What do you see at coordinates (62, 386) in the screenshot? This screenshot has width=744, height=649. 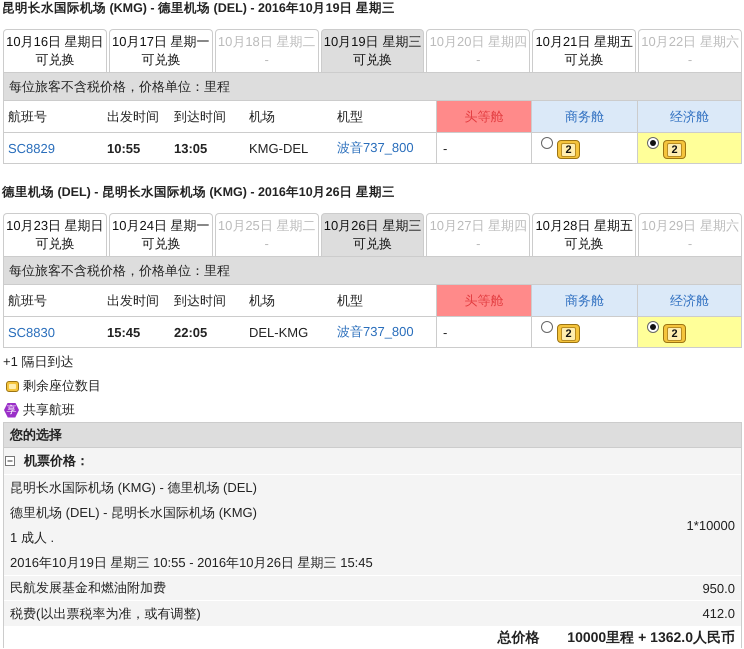 I see `legend-text: 剩余座位数目` at bounding box center [62, 386].